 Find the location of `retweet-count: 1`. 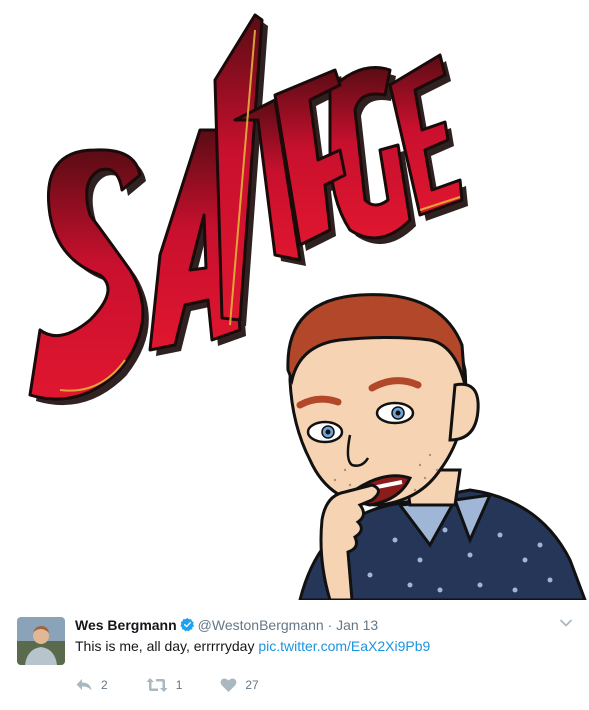

retweet-count: 1 is located at coordinates (179, 685).